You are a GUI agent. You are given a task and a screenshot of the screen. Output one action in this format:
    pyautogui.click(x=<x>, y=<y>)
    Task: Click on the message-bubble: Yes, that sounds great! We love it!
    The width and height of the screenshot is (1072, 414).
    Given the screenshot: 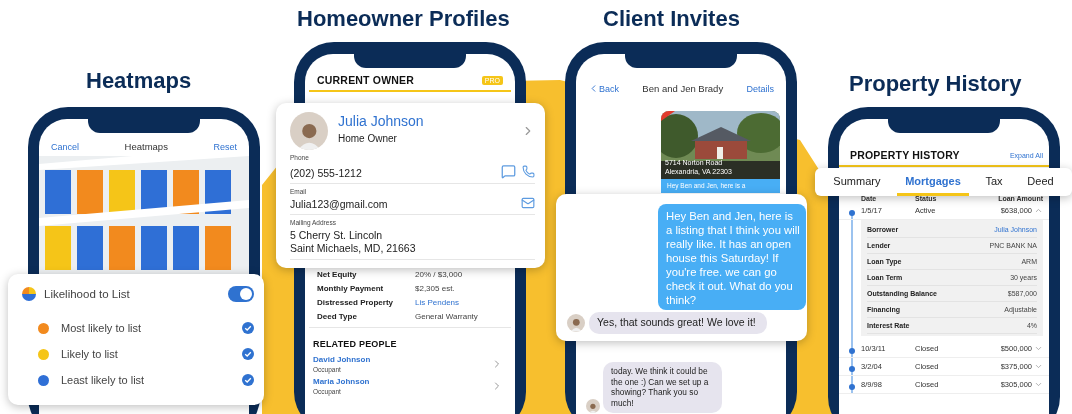 What is the action you would take?
    pyautogui.click(x=678, y=323)
    